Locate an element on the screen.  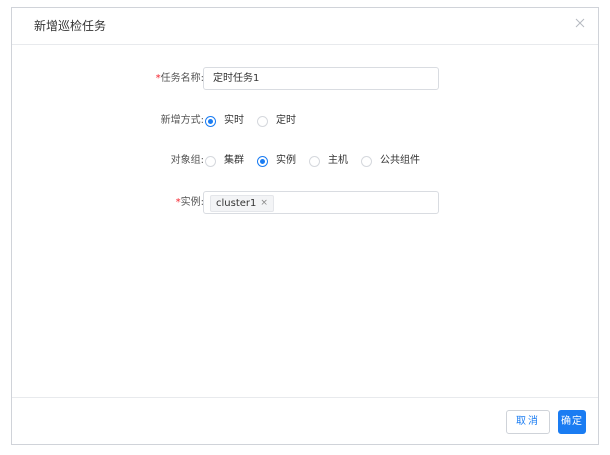
tag-close-icon: × is located at coordinates (264, 203).